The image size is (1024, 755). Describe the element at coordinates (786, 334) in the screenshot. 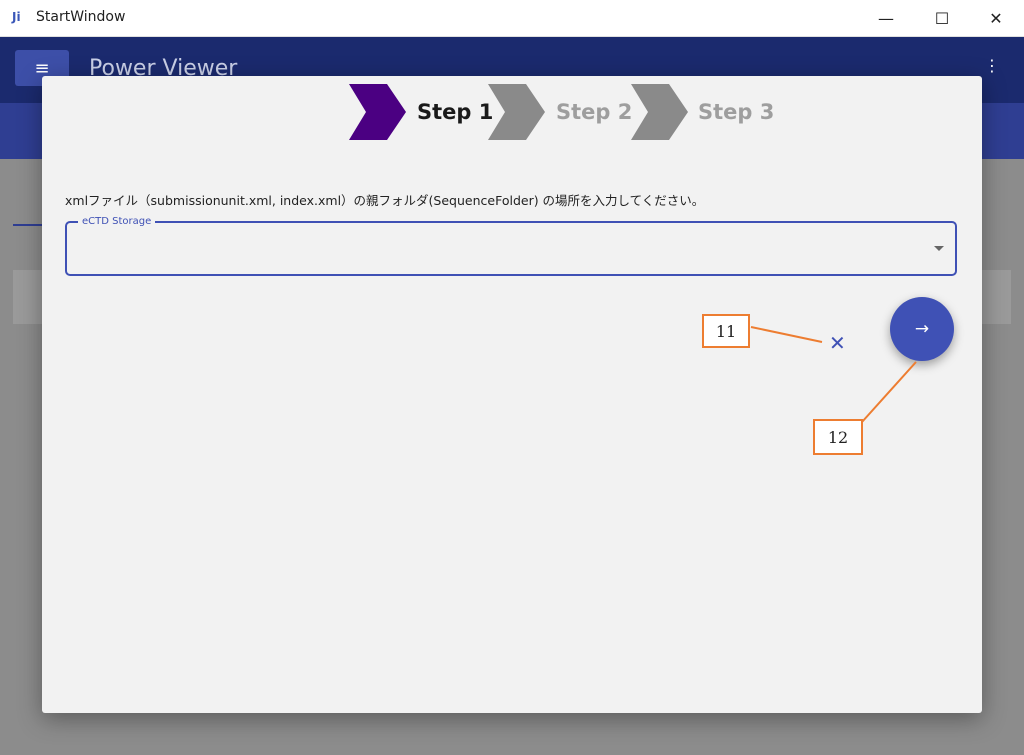

I see `callout-11-leader` at that location.